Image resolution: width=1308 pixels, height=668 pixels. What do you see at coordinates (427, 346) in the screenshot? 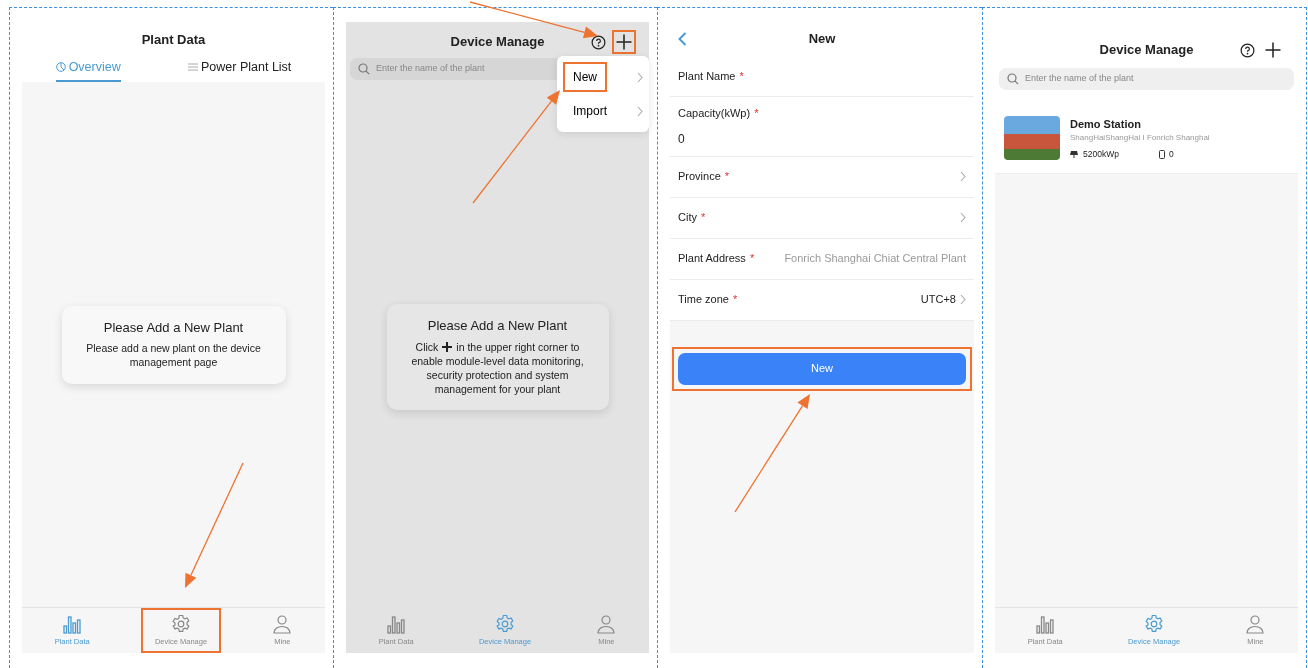
I see `hint-text: Click` at bounding box center [427, 346].